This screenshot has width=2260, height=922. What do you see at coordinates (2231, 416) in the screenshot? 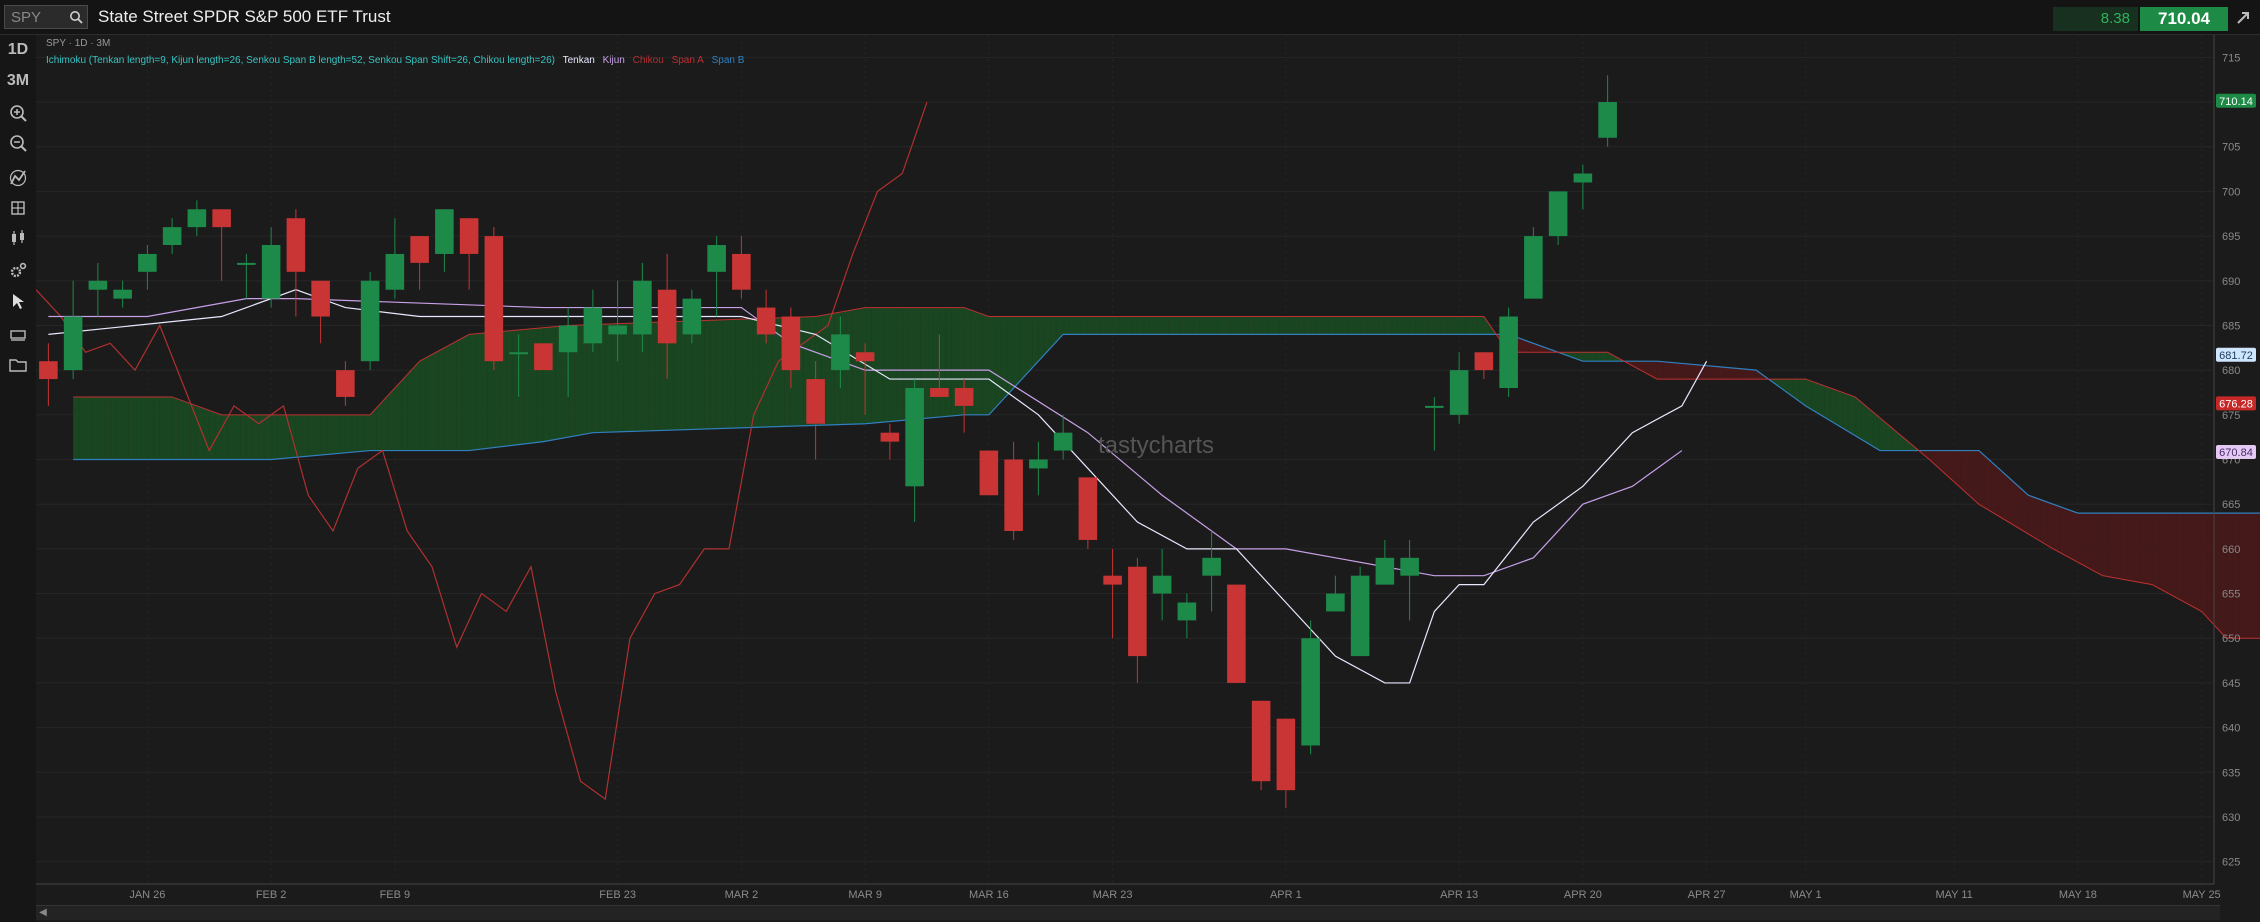
I see `y-tick-label: 675` at bounding box center [2231, 416].